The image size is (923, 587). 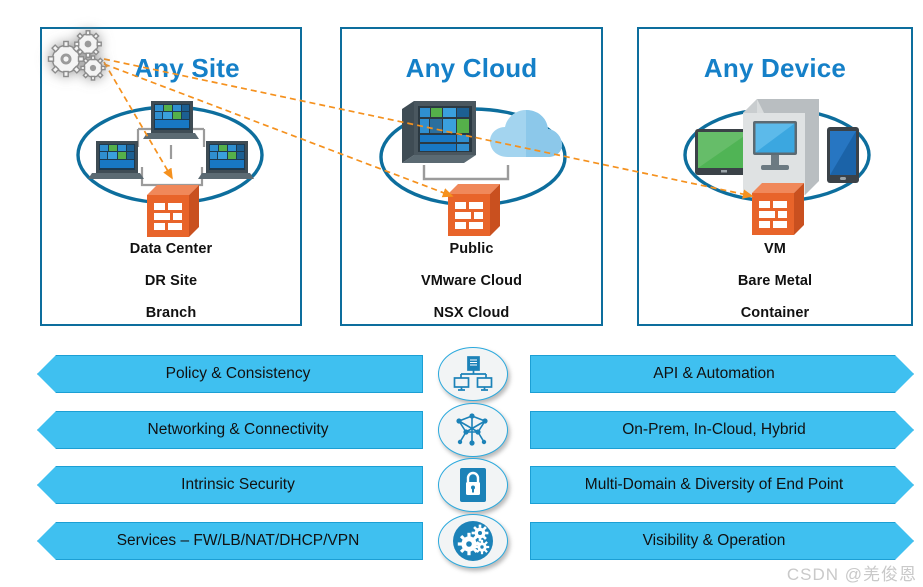 I want to click on any-site-labels: Data Center DR Site Branch, so click(x=171, y=281).